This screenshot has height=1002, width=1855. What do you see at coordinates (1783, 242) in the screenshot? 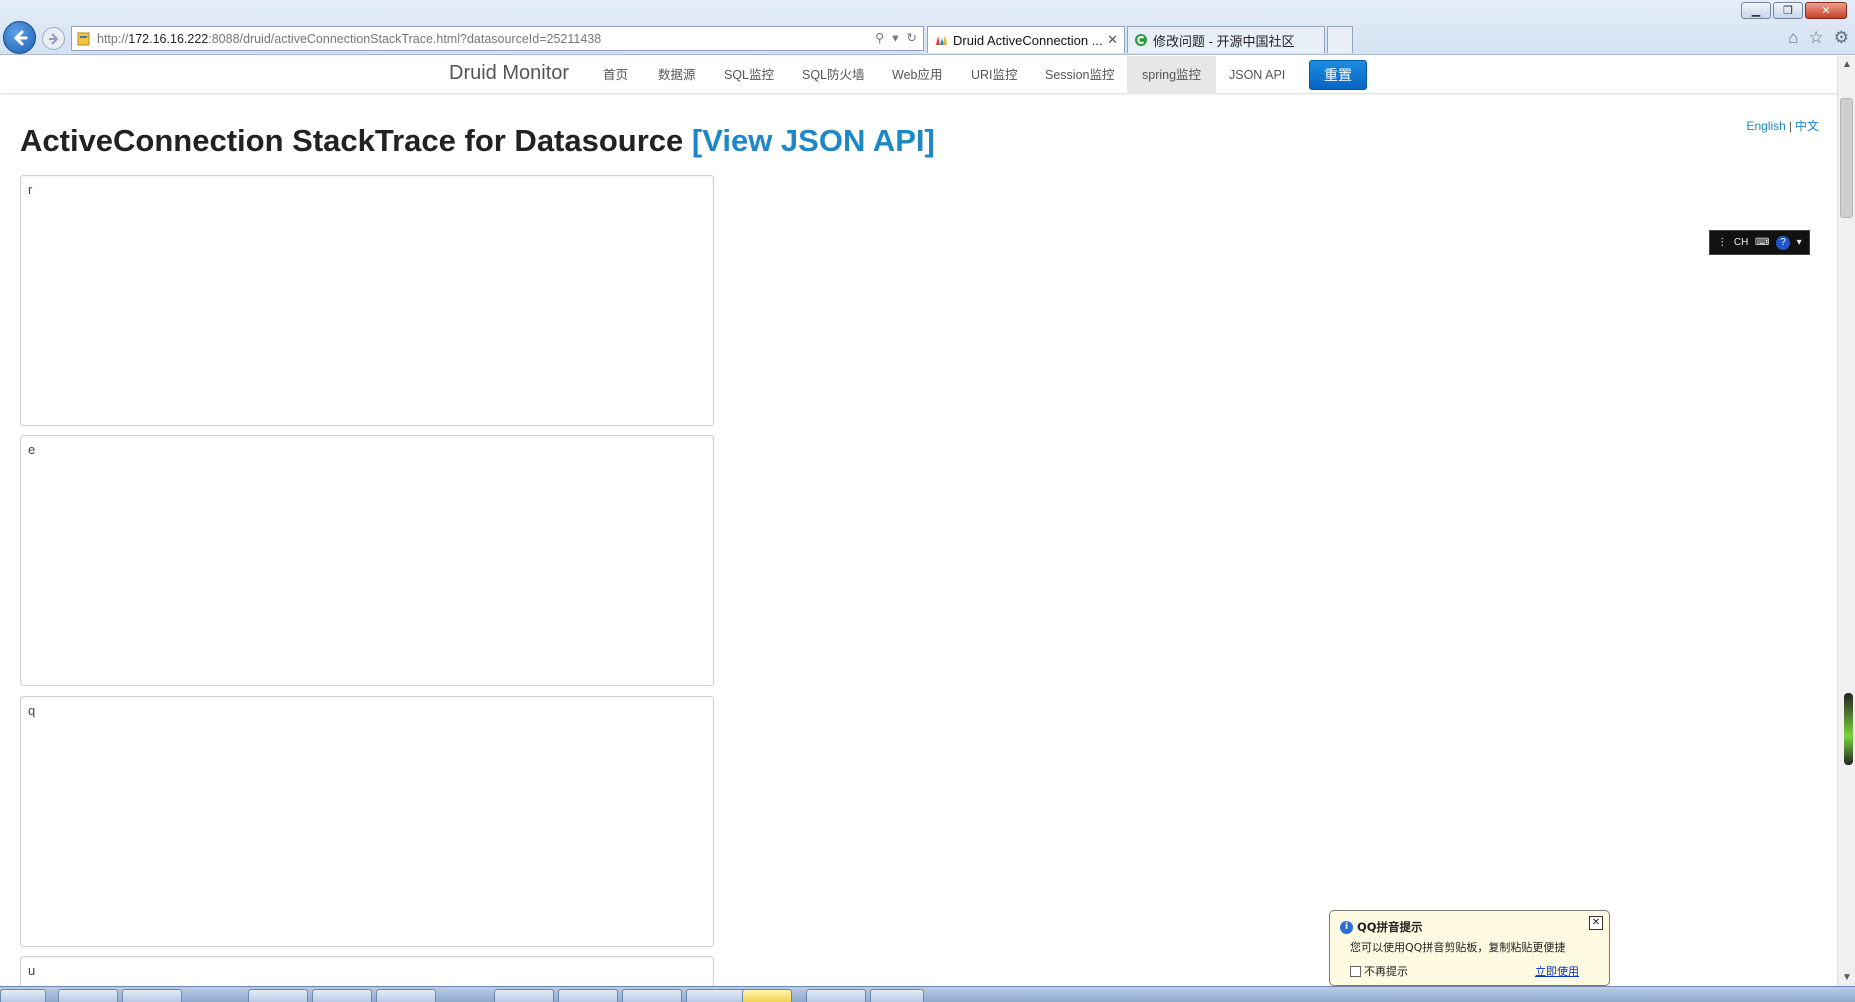
I see `help-icon: ?` at bounding box center [1783, 242].